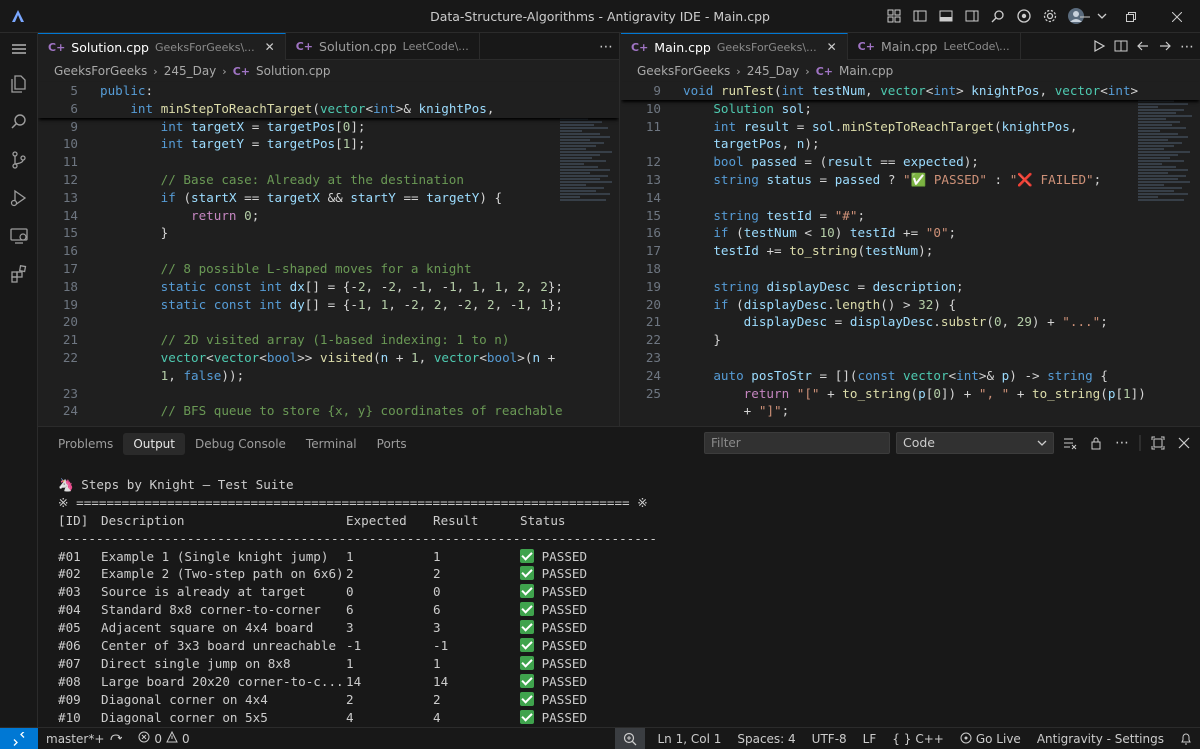 This screenshot has width=1200, height=749. I want to click on arrow-right-icon, so click(1165, 47).